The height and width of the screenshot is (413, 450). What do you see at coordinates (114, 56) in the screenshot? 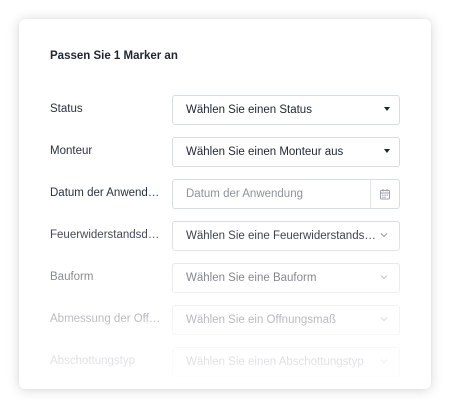
I see `panel-title: Passen Sie 1 Marker an` at bounding box center [114, 56].